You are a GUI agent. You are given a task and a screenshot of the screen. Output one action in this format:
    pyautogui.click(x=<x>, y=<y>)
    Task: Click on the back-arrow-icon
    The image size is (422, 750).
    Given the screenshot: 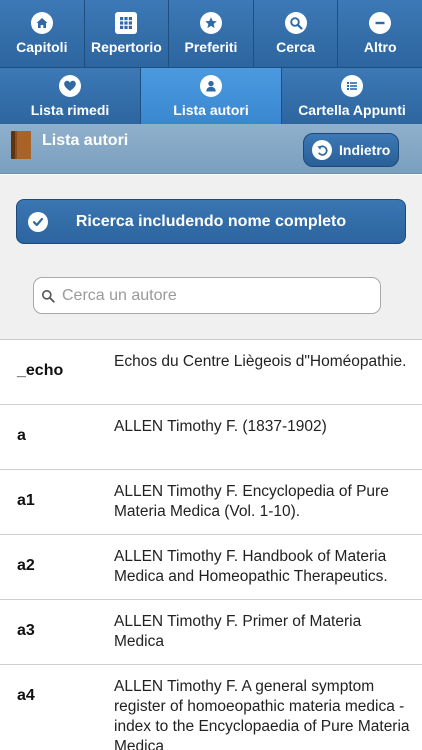 What is the action you would take?
    pyautogui.click(x=322, y=150)
    